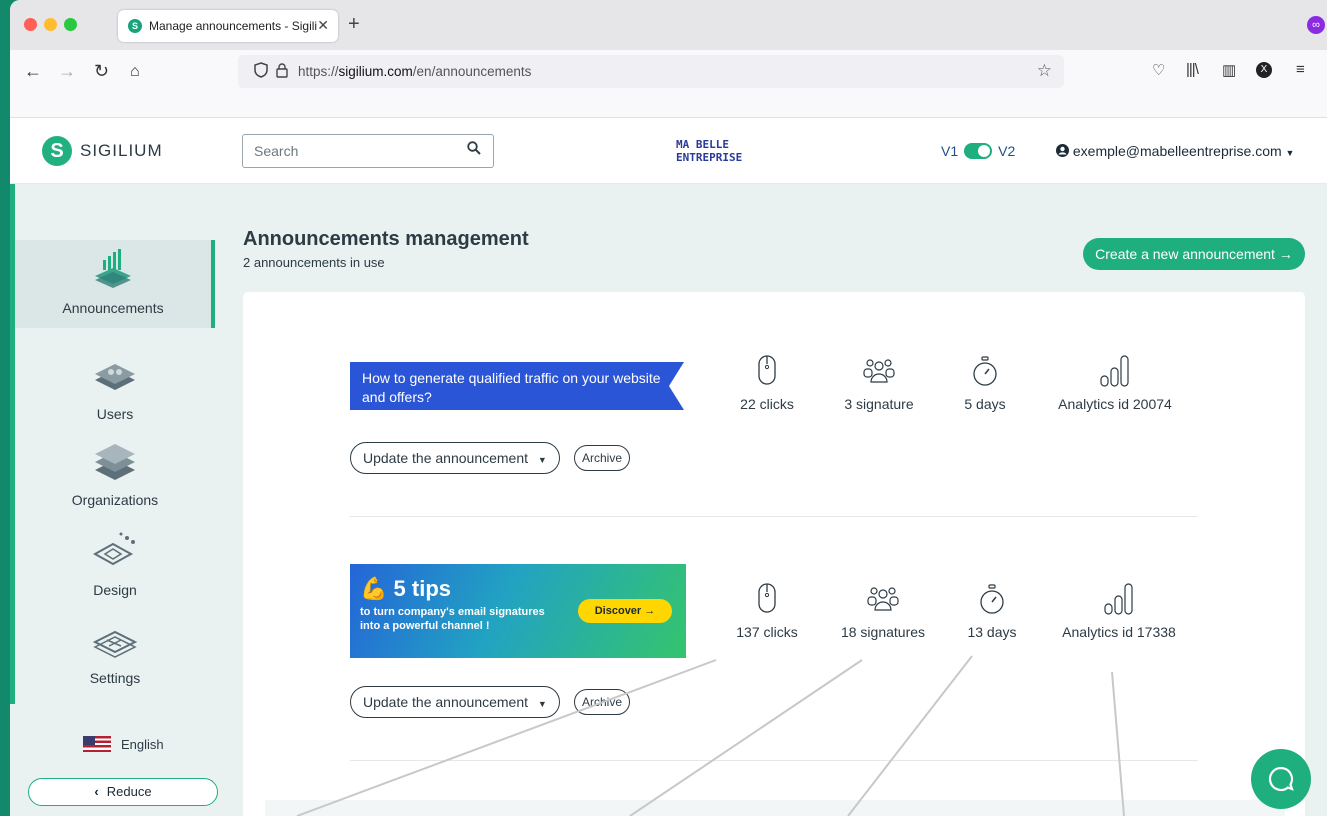  What do you see at coordinates (985, 371) in the screenshot?
I see `stopwatch-icon` at bounding box center [985, 371].